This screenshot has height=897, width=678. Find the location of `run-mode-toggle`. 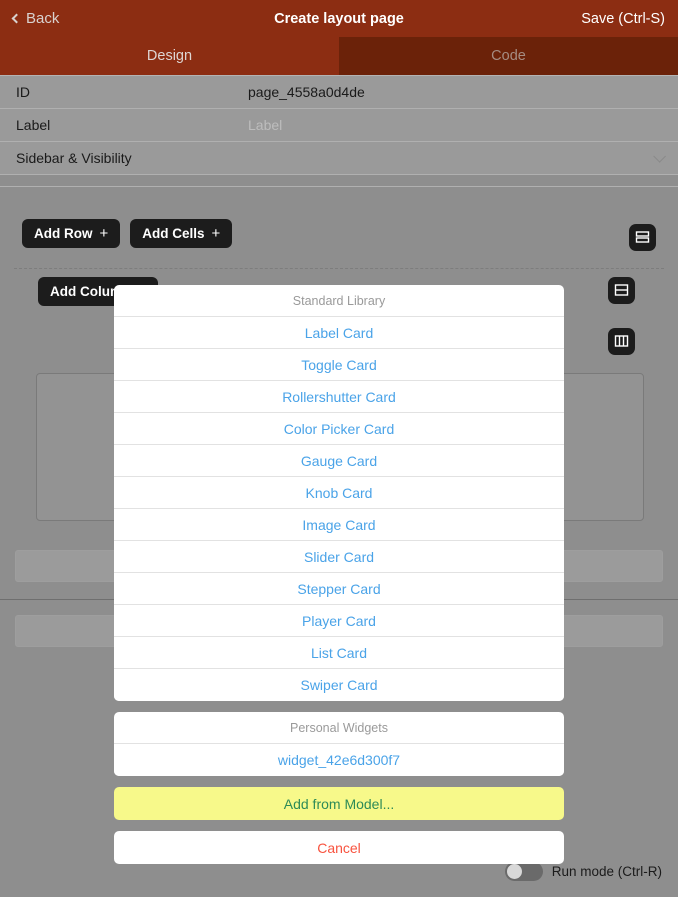

run-mode-toggle is located at coordinates (523, 871).